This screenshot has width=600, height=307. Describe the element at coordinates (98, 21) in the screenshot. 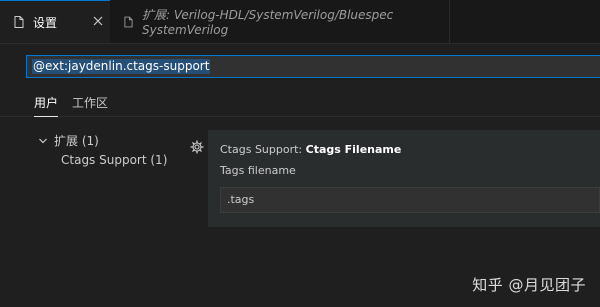

I see `close-icon` at that location.